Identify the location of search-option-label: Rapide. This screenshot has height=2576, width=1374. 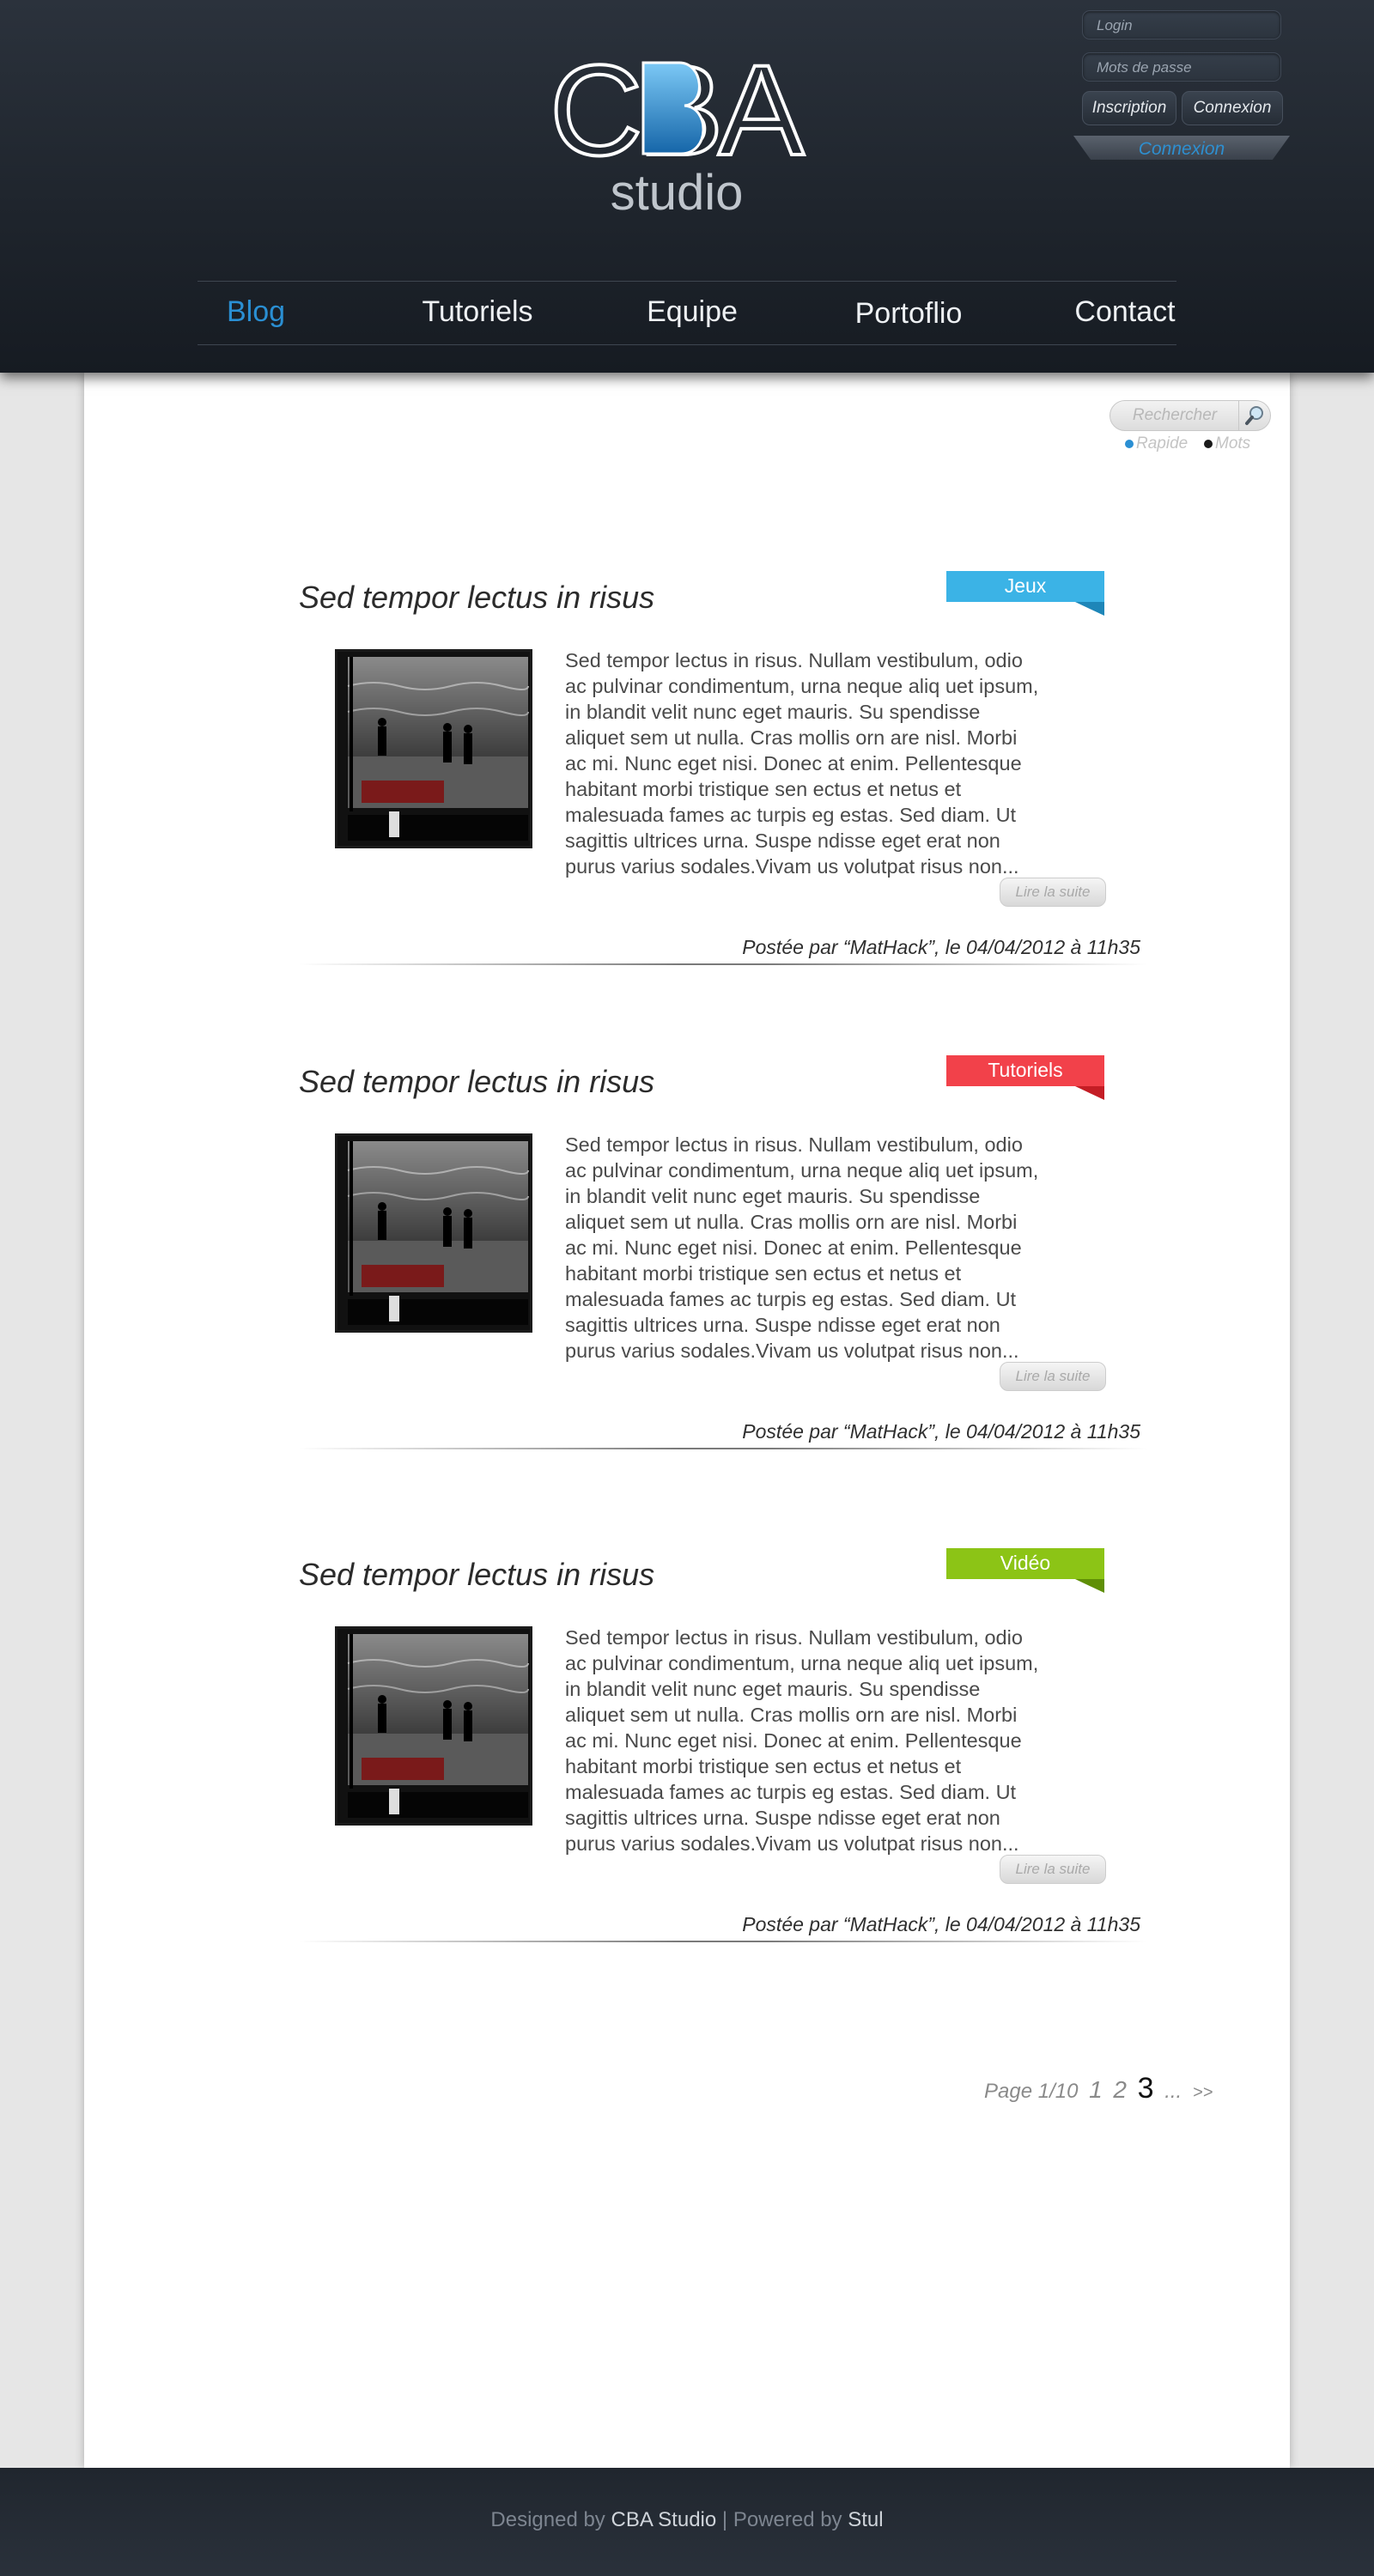
(1162, 444).